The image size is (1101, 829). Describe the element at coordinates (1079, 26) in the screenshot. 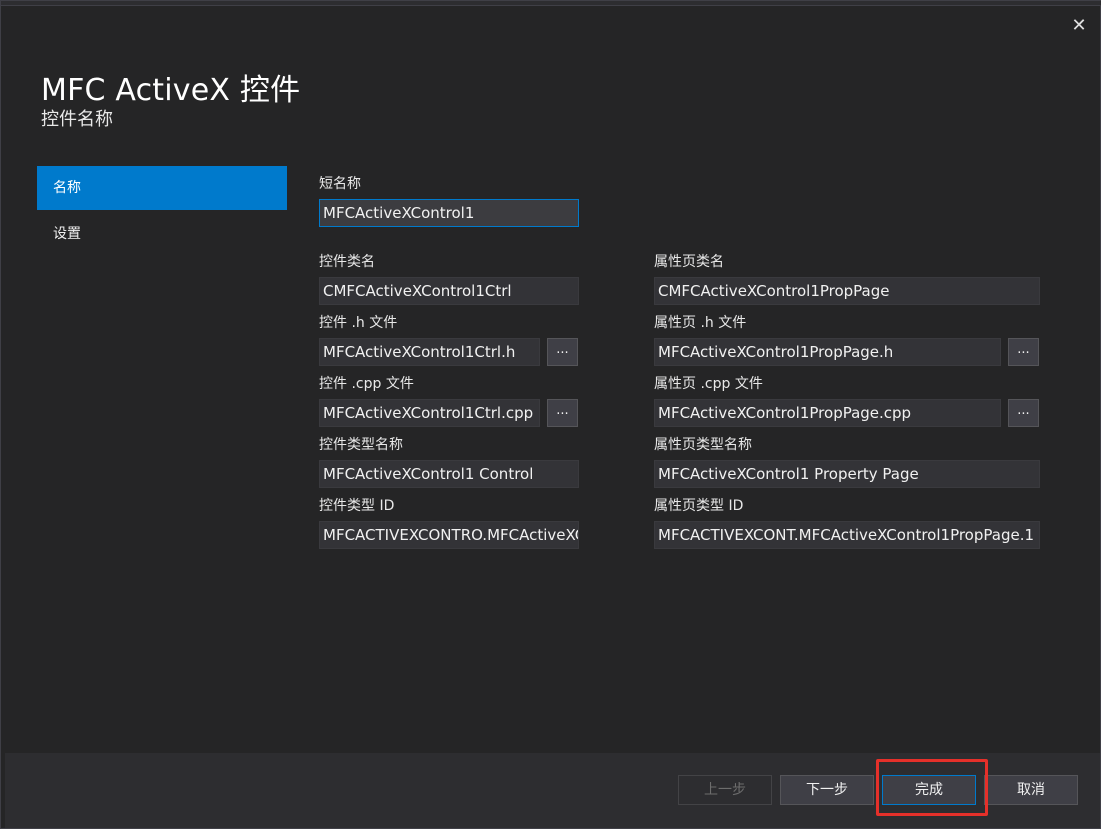

I see `close-icon: ✕` at that location.